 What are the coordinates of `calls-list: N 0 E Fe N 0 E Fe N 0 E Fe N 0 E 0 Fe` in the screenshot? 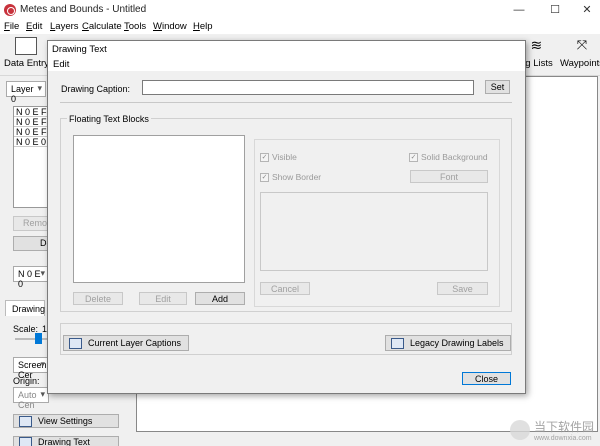 It's located at (31, 157).